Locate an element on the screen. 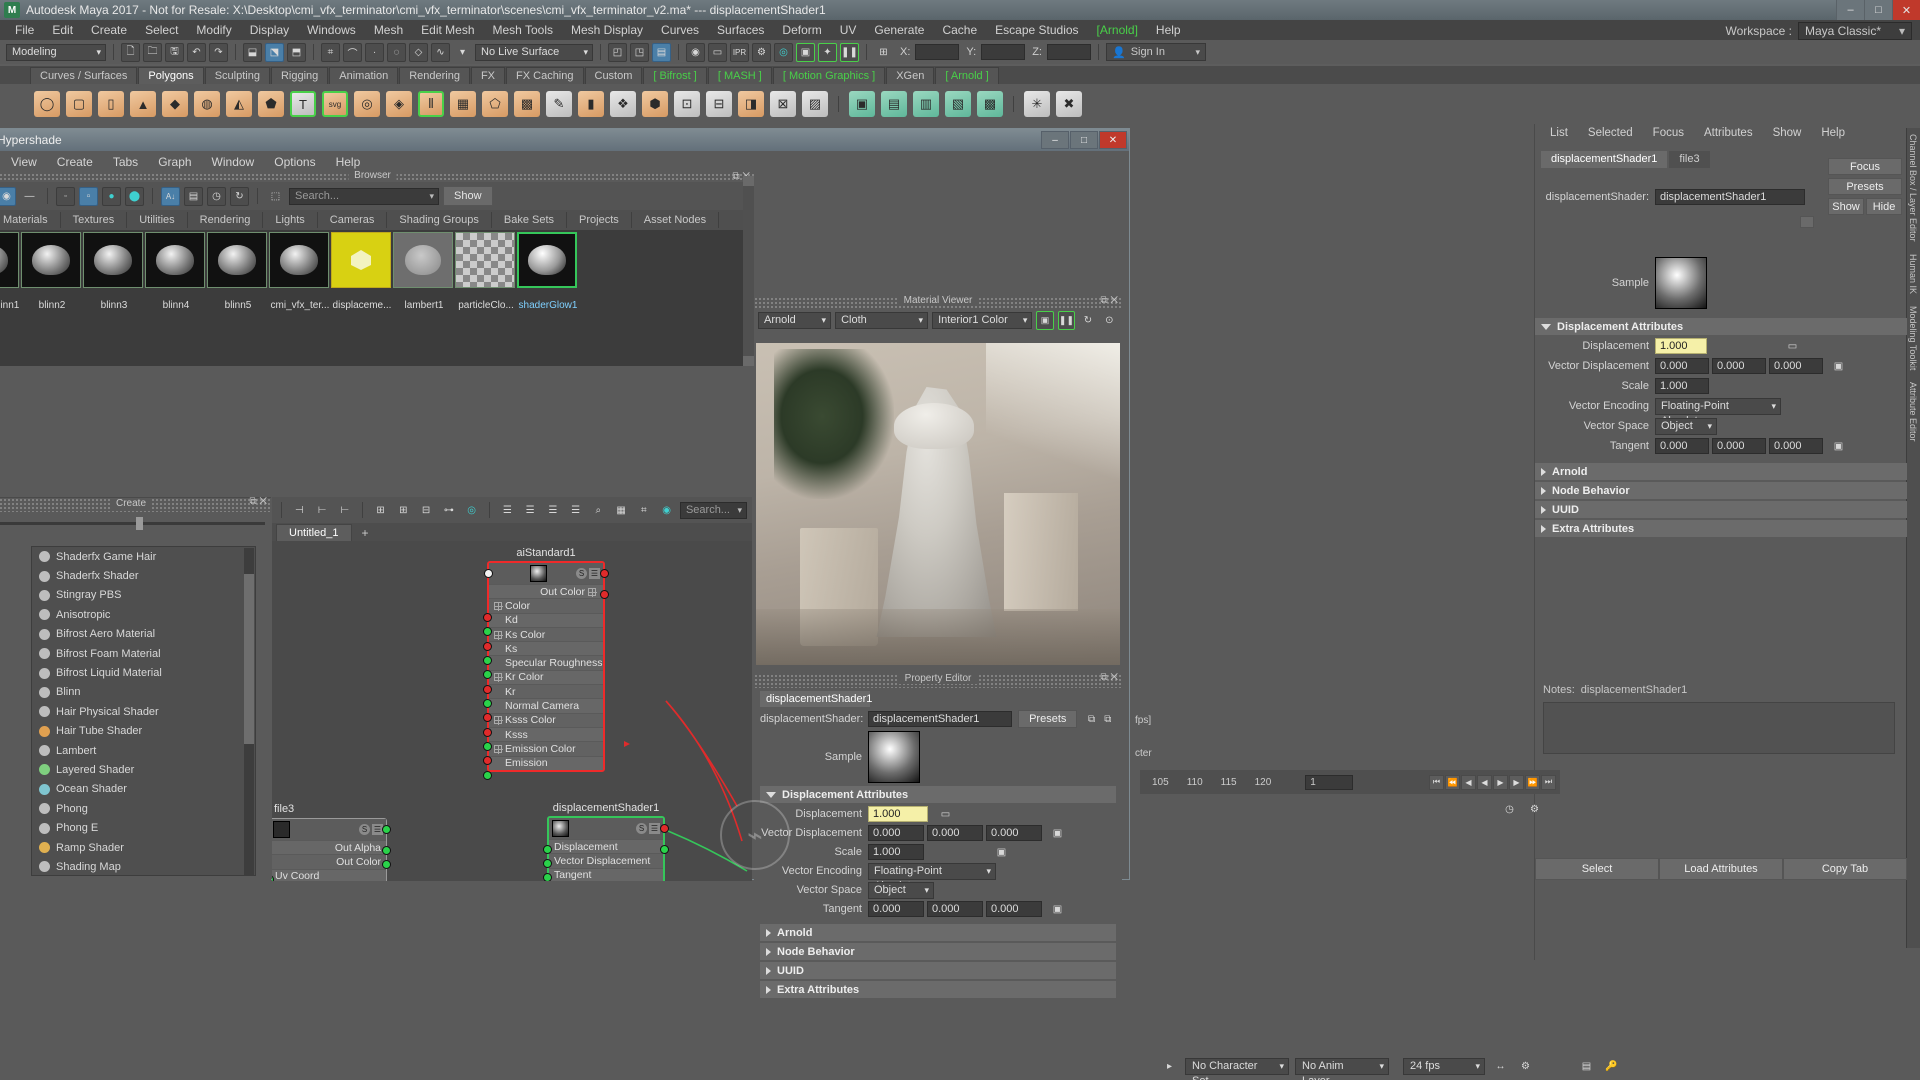 This screenshot has width=1920, height=1080. menu-item-mesh: Mesh is located at coordinates (388, 30).